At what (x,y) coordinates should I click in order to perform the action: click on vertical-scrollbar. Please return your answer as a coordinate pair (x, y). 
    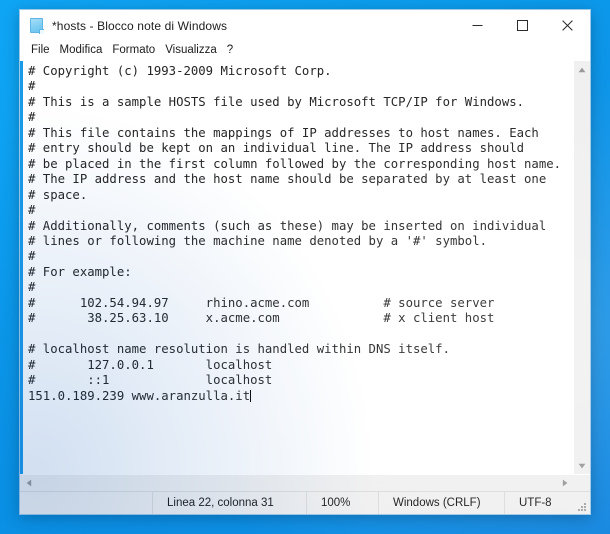
    Looking at the image, I should click on (581, 267).